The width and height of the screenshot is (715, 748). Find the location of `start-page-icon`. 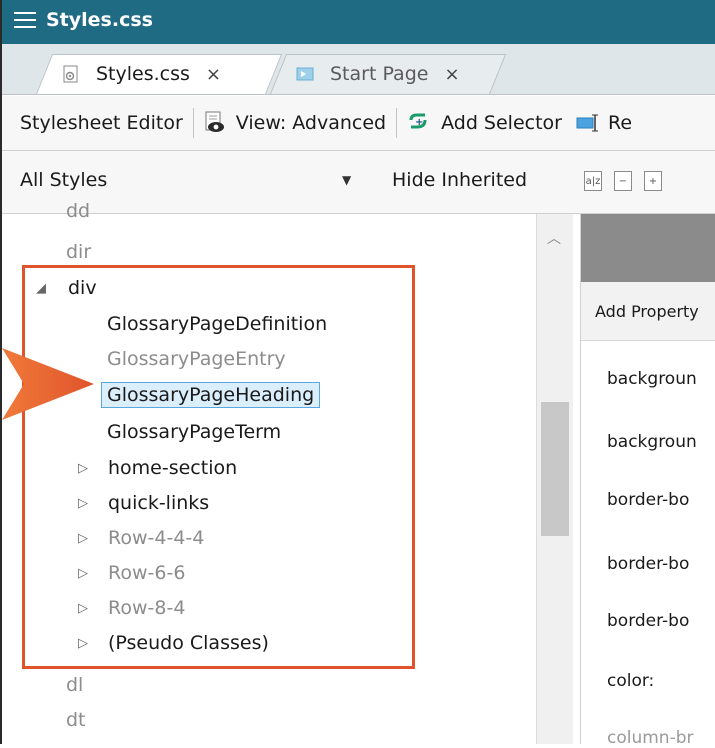

start-page-icon is located at coordinates (305, 74).